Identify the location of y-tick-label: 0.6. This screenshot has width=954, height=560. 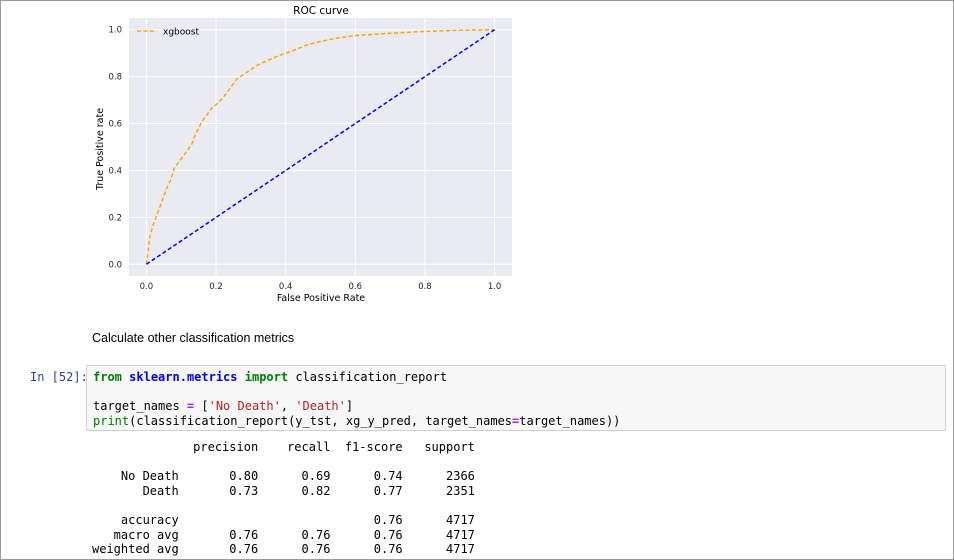
(115, 125).